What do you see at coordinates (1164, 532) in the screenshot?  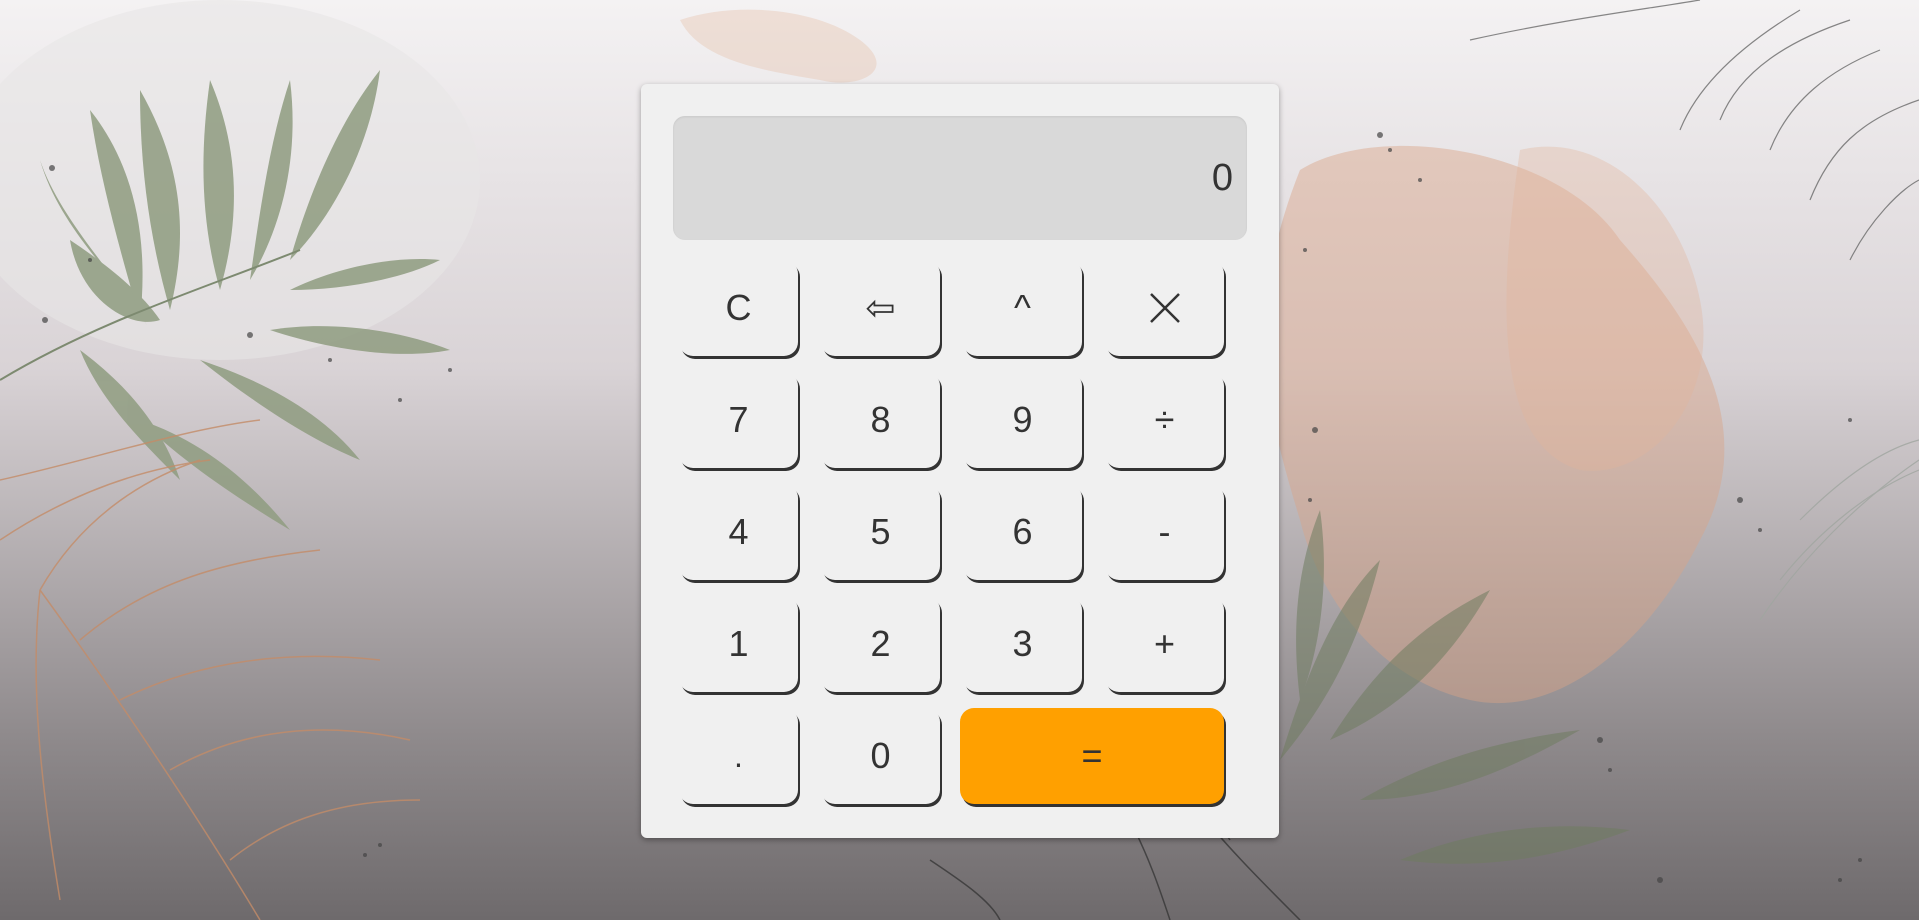 I see `subtract-button: -` at bounding box center [1164, 532].